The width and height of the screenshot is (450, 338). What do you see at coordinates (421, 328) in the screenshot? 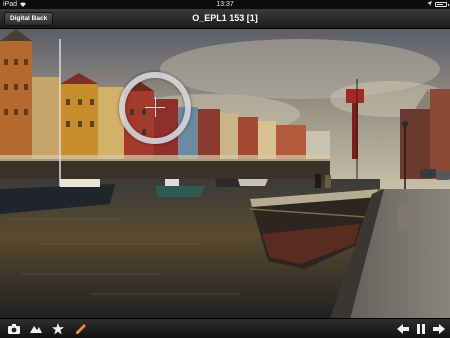
I see `pause-icon` at bounding box center [421, 328].